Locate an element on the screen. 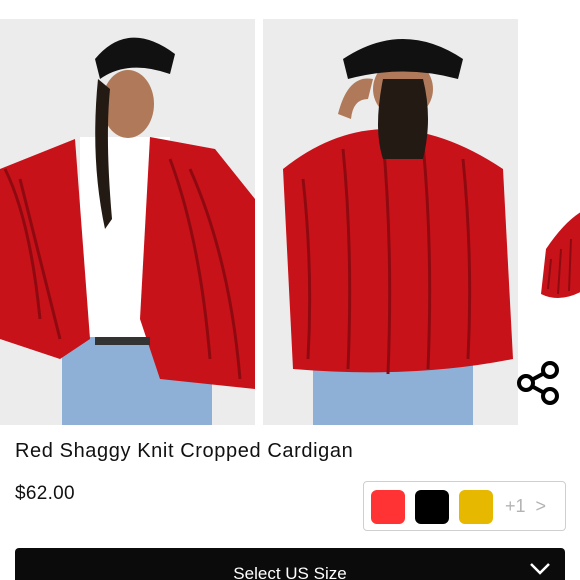  select-size-dropdown: Select US Size is located at coordinates (290, 564).